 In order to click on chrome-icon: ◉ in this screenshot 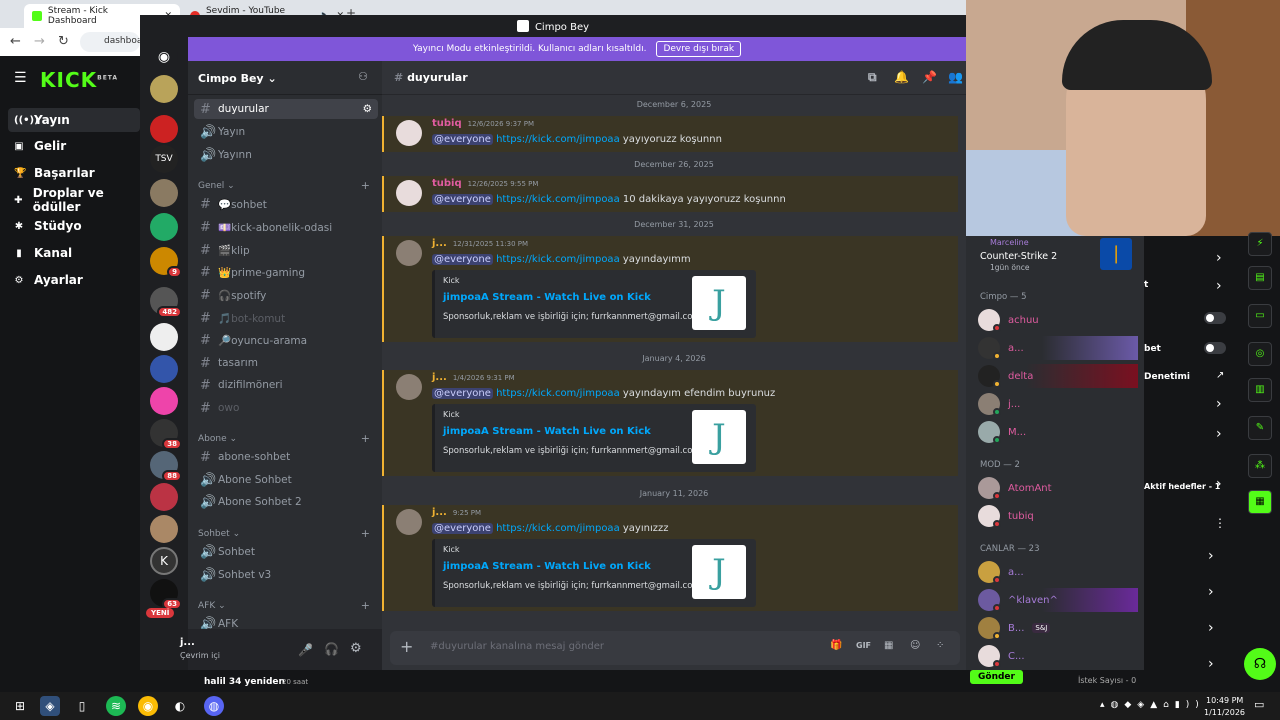, I will do `click(148, 706)`.